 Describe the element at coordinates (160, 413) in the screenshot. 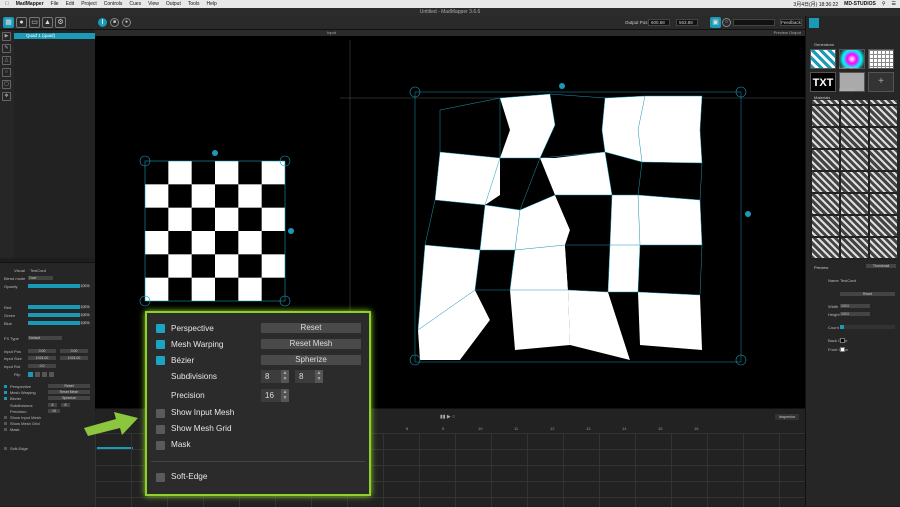

I see `show-input-mesh-checkbox-zoom` at that location.